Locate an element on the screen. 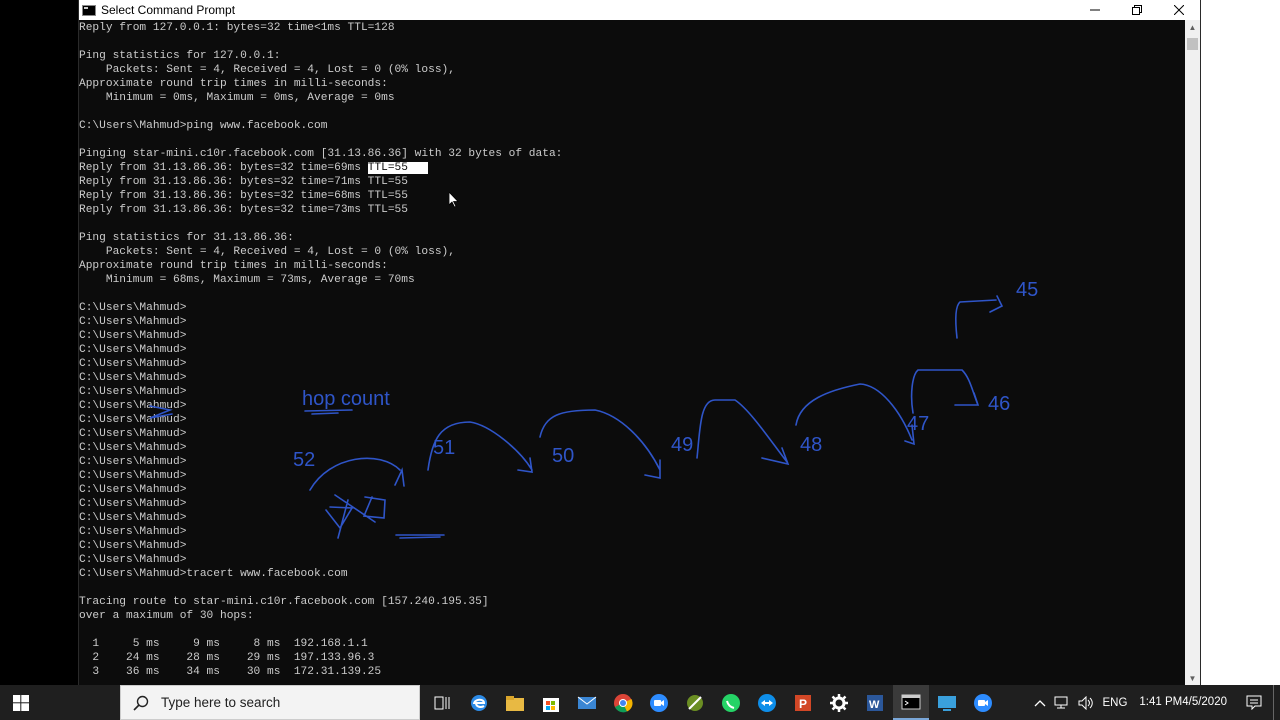 This screenshot has width=1280, height=720. sniping-tool-icon is located at coordinates (695, 702).